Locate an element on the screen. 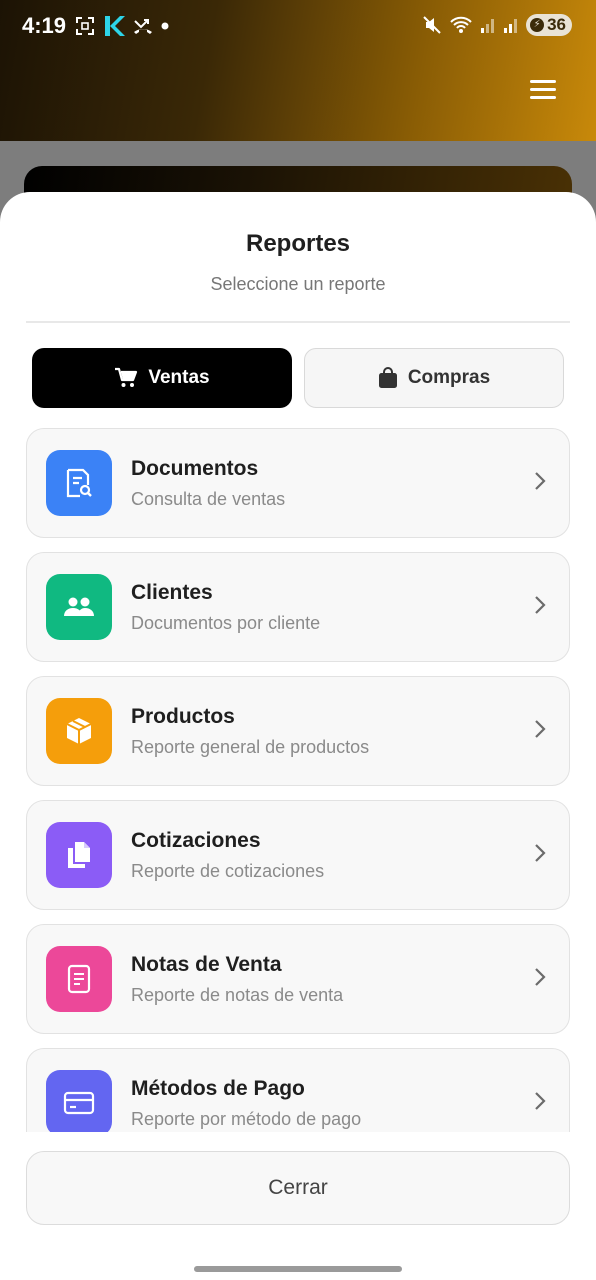 Image resolution: width=596 pixels, height=1280 pixels. tab-label: Ventas is located at coordinates (179, 377).